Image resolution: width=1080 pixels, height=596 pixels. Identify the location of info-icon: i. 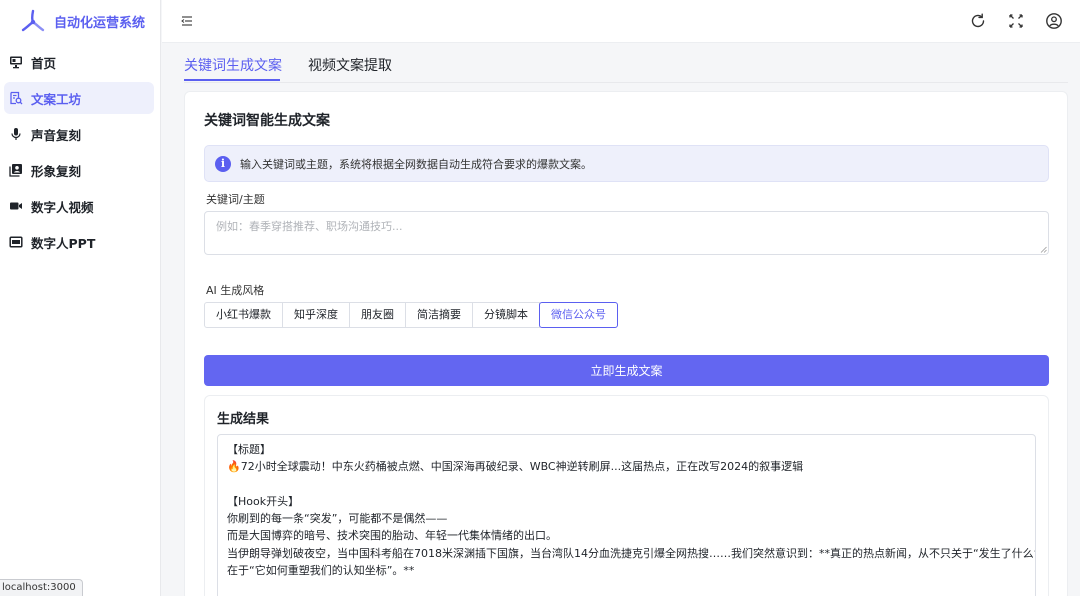
(223, 163).